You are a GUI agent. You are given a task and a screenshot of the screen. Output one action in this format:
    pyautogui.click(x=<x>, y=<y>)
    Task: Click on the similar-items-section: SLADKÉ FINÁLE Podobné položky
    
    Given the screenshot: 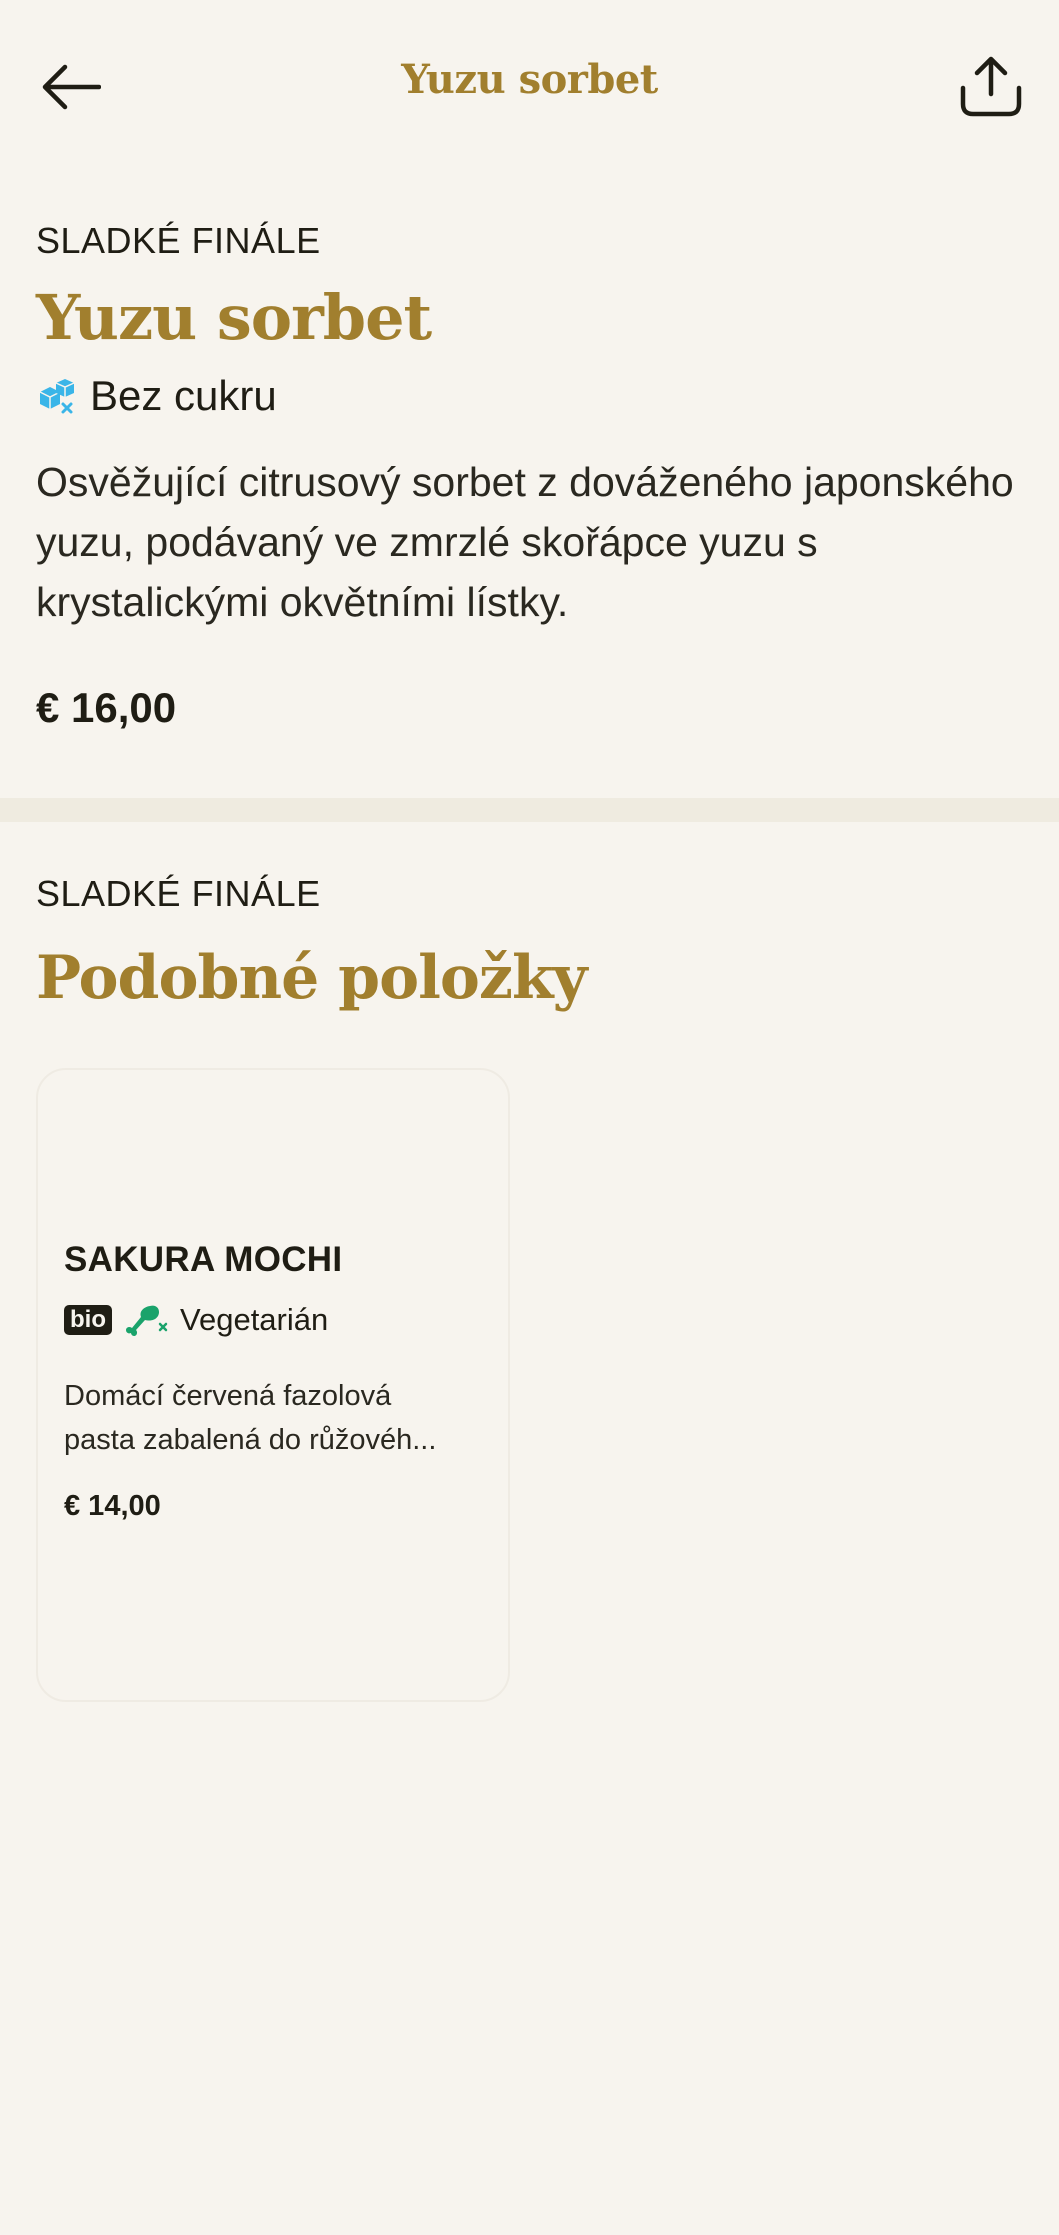 What is the action you would take?
    pyautogui.click(x=531, y=943)
    